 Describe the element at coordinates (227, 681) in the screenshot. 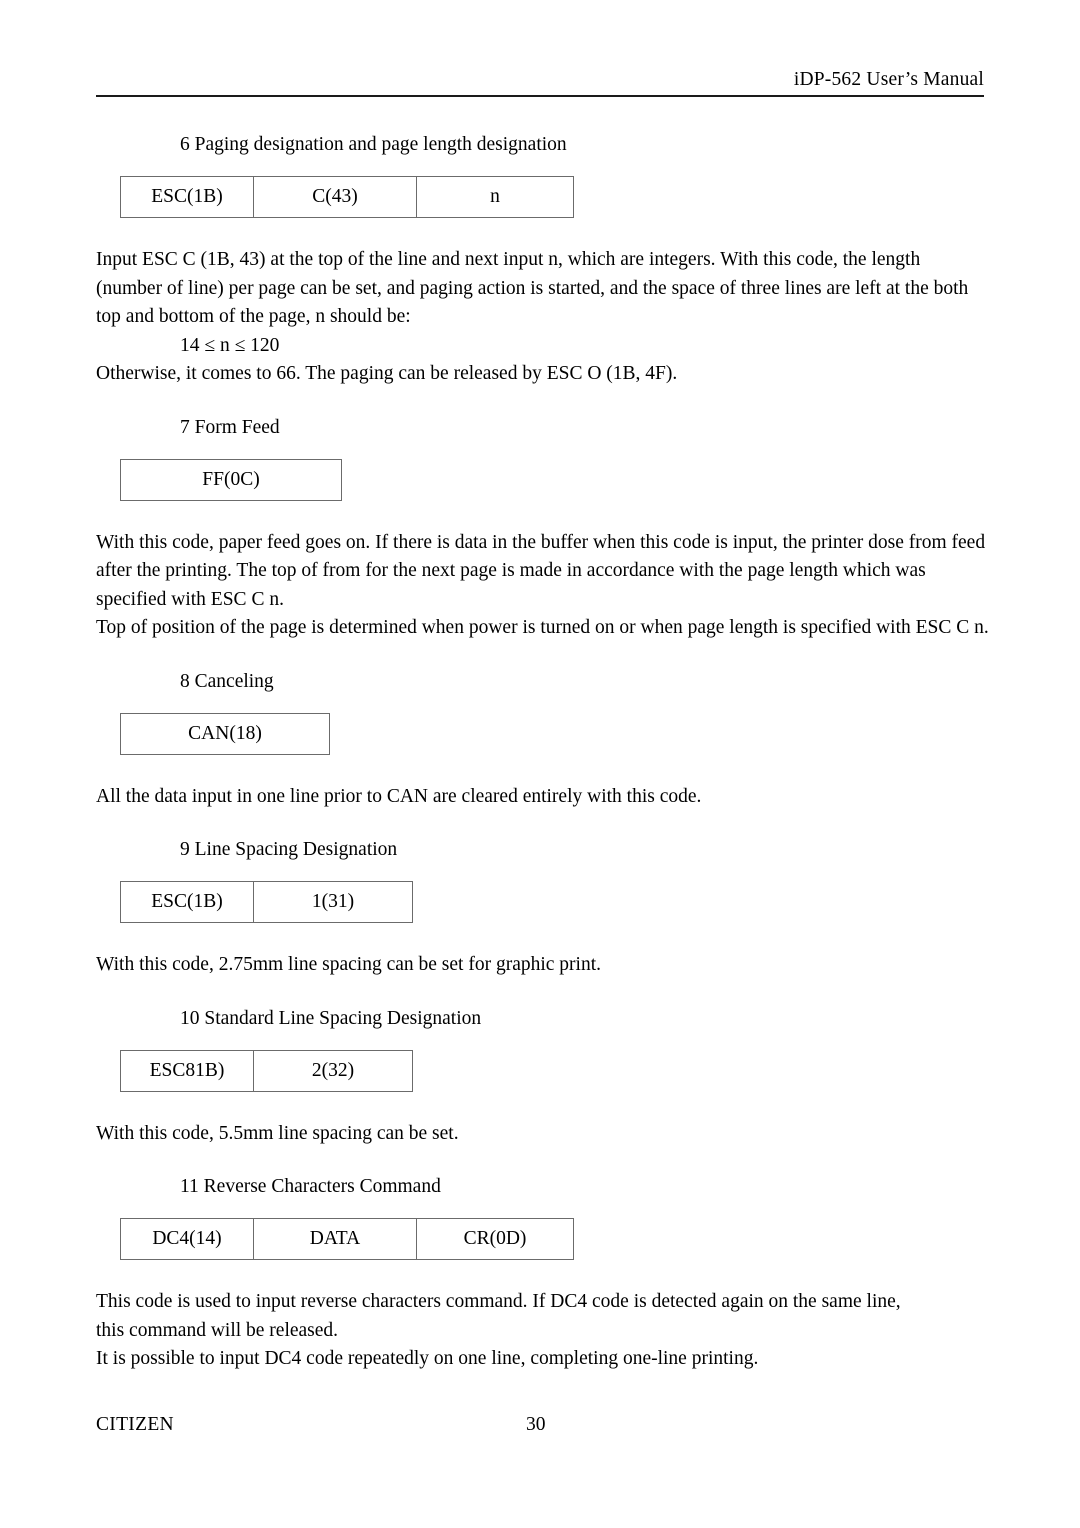

I see `section-heading-8-canceling: 8 Canceling` at that location.